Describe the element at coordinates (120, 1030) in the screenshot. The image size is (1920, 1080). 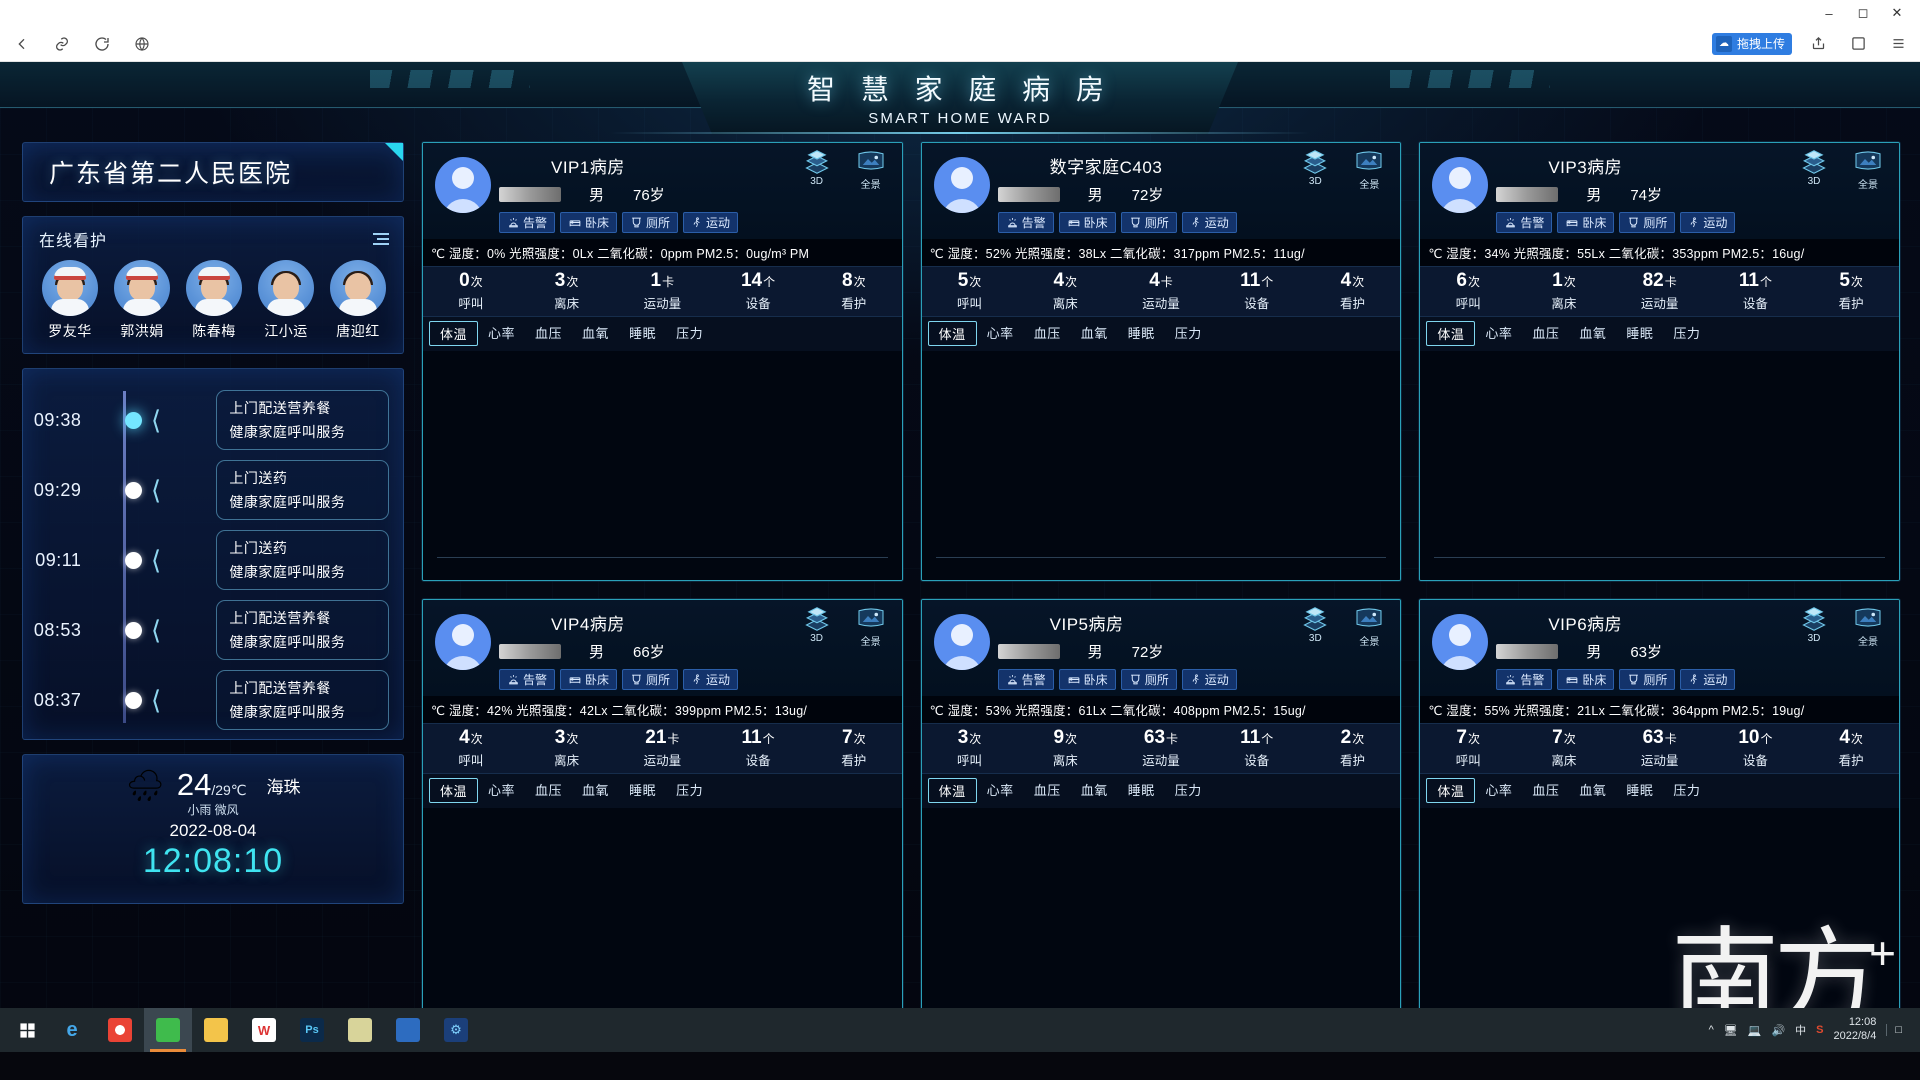
I see `chrome-icon` at that location.